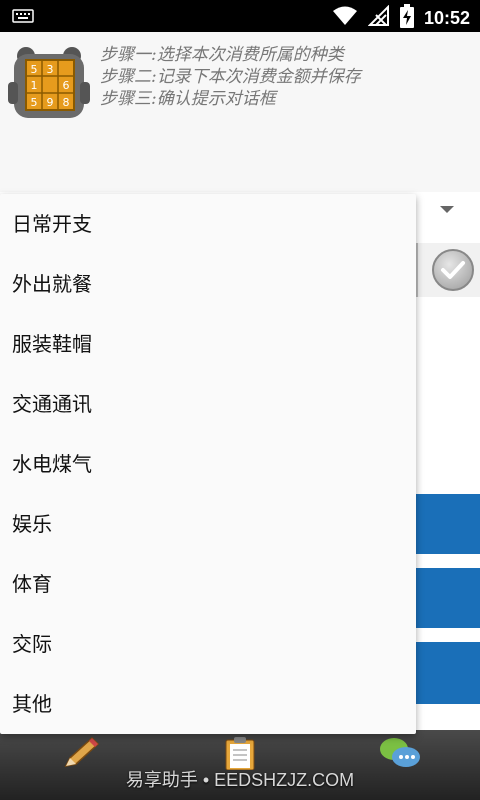 The image size is (480, 800). What do you see at coordinates (240, 780) in the screenshot?
I see `watermark-text: 易享助手 • EEDSHZJZ.COM` at bounding box center [240, 780].